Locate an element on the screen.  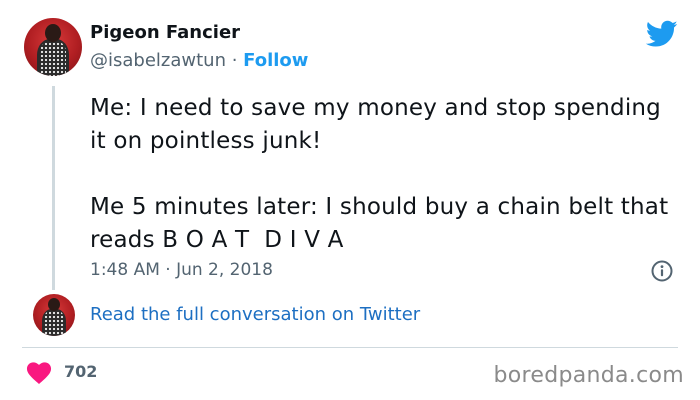
boredpanda-watermark: boredpanda.com is located at coordinates (588, 375).